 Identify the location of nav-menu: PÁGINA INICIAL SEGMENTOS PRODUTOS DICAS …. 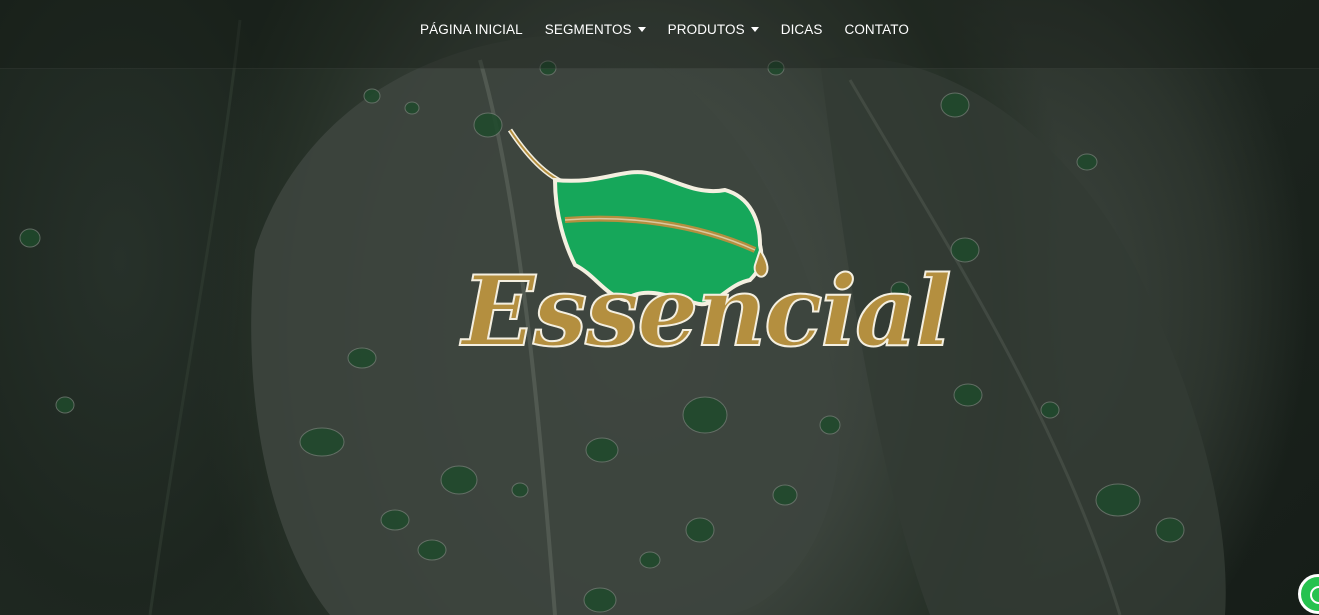
(659, 29).